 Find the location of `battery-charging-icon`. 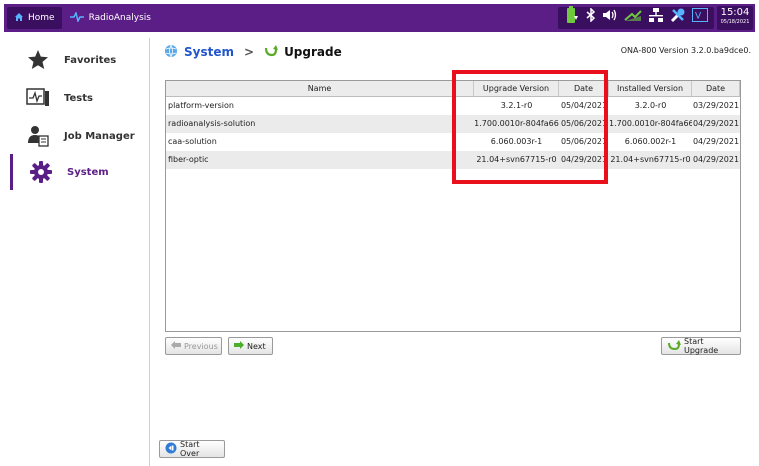

battery-charging-icon is located at coordinates (572, 18).